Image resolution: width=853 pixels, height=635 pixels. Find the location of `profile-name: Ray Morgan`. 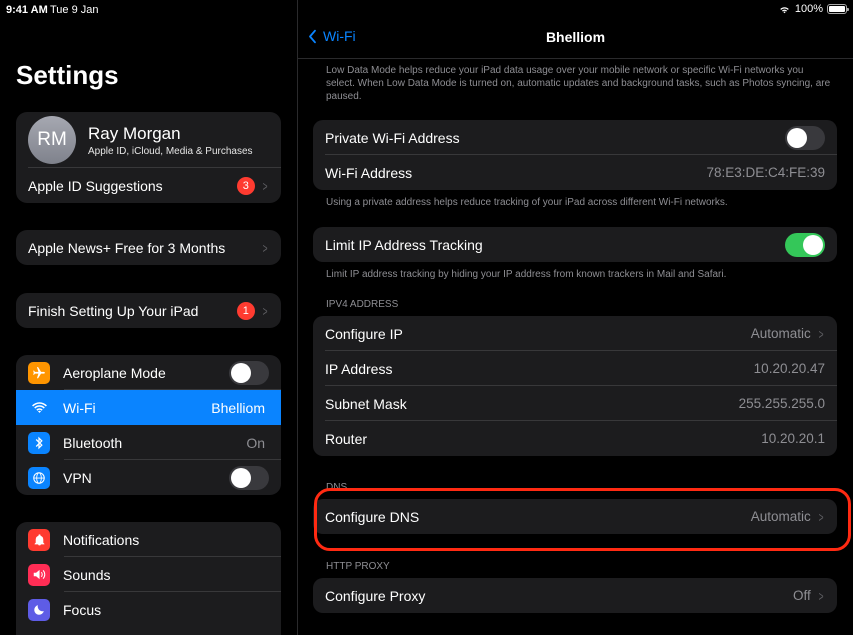

profile-name: Ray Morgan is located at coordinates (134, 133).